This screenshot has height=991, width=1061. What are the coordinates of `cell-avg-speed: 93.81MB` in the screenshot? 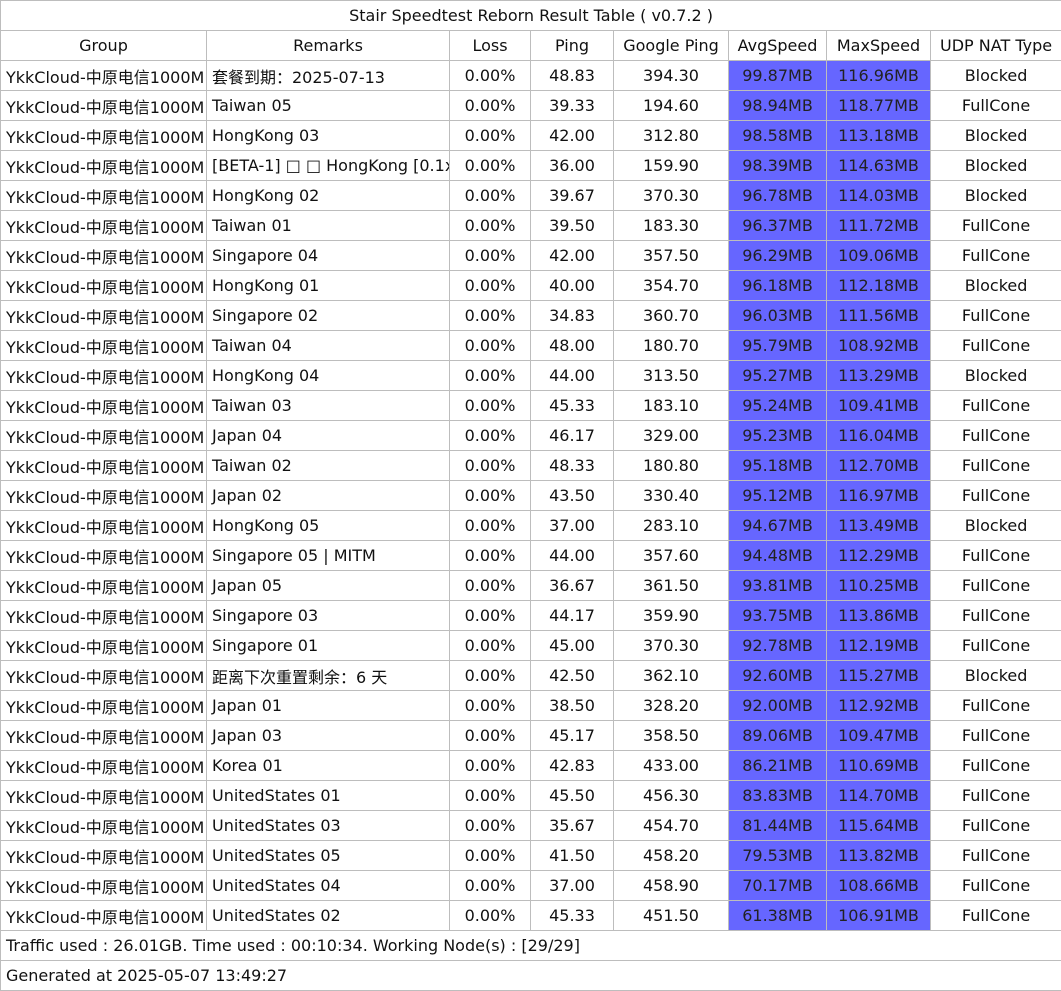 It's located at (778, 586).